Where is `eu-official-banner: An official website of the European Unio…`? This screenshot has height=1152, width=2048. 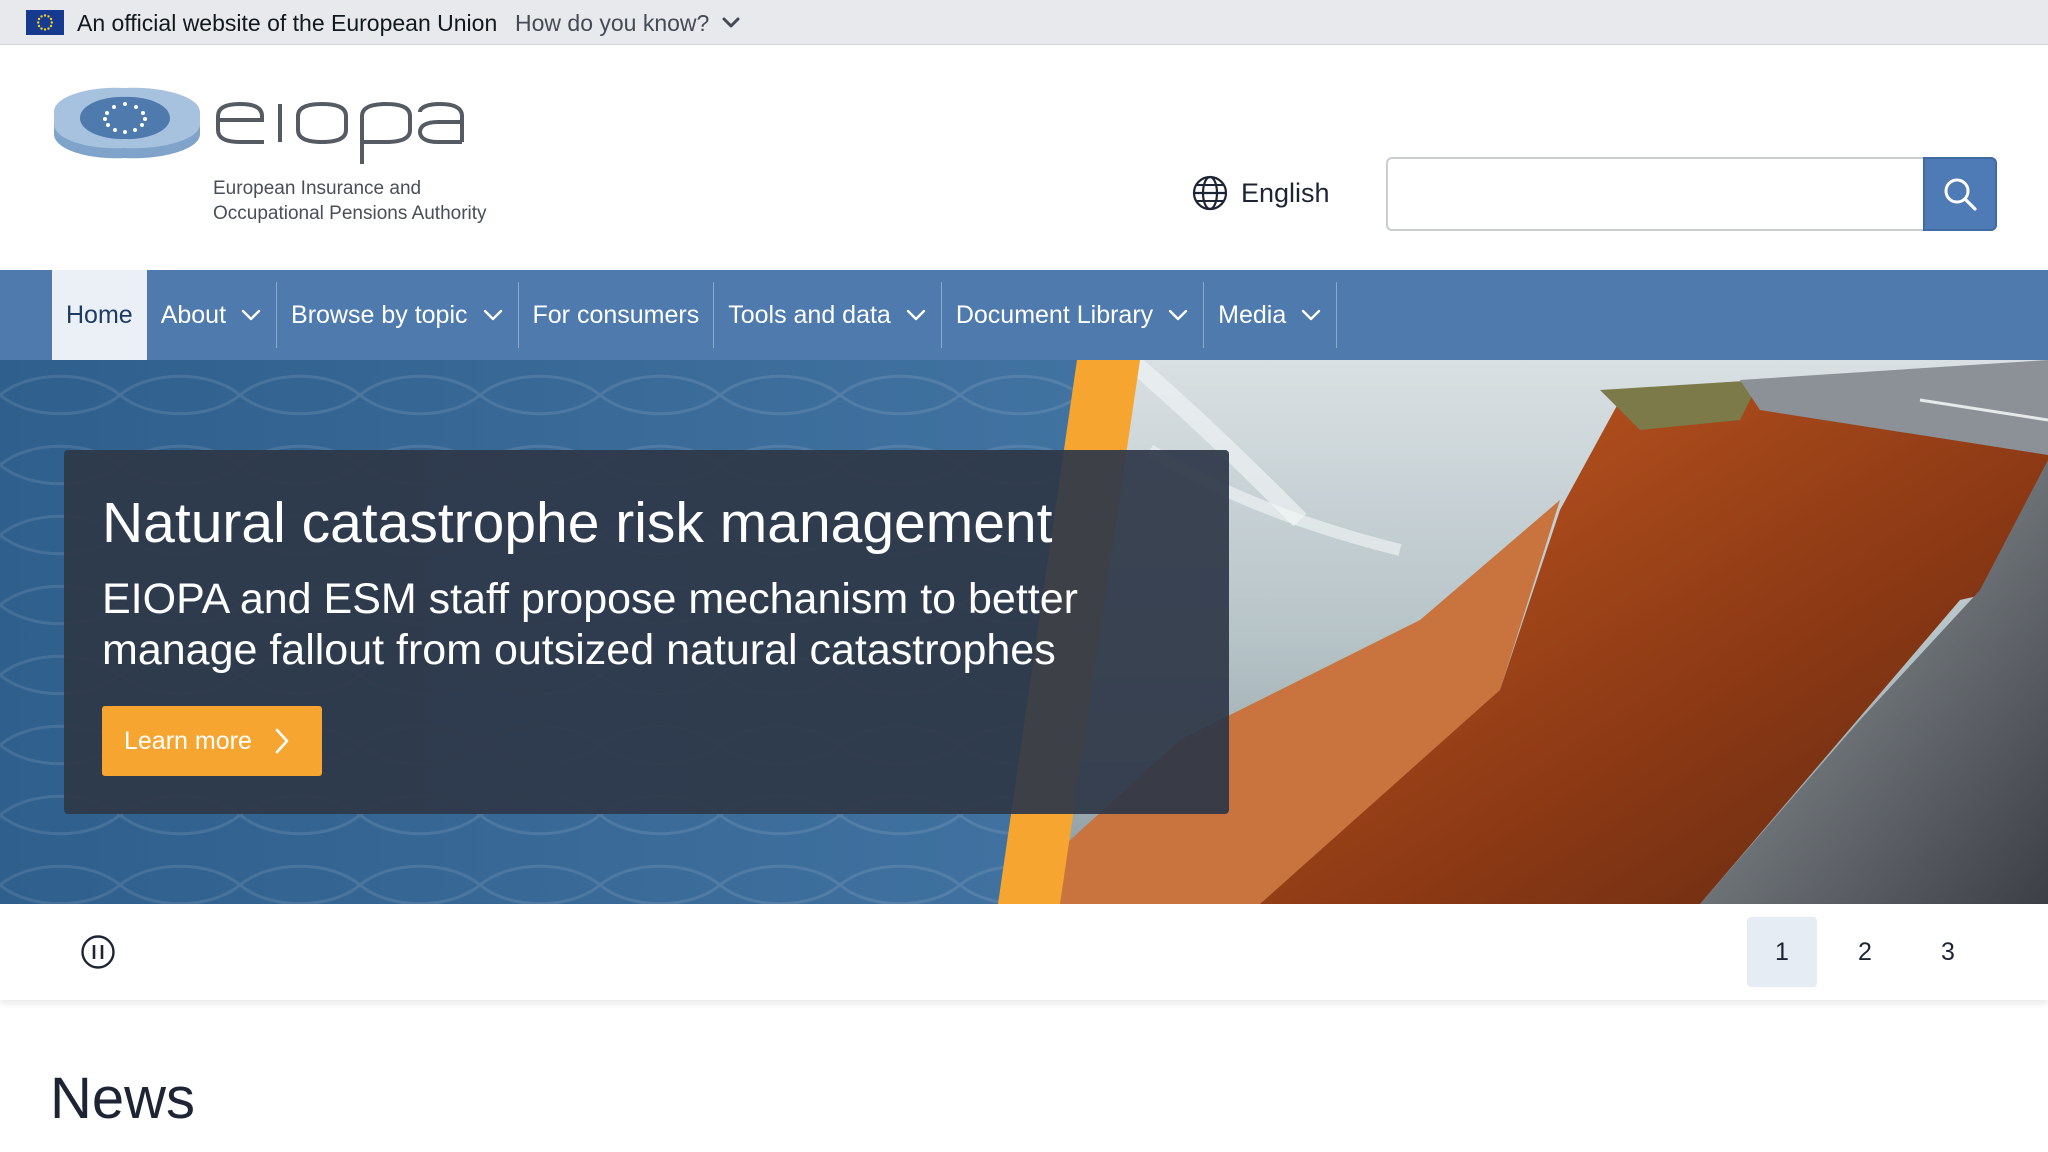 eu-official-banner: An official website of the European Unio… is located at coordinates (1024, 22).